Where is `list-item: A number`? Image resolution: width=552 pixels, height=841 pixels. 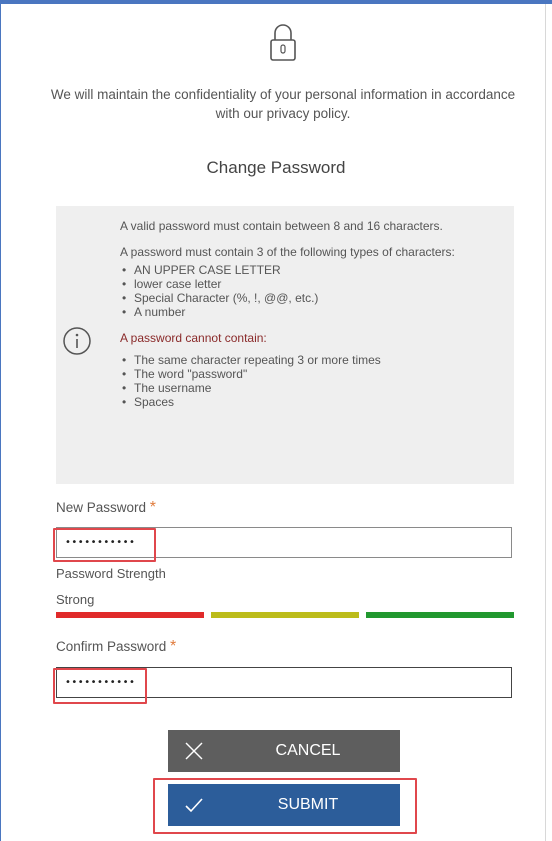 list-item: A number is located at coordinates (313, 312).